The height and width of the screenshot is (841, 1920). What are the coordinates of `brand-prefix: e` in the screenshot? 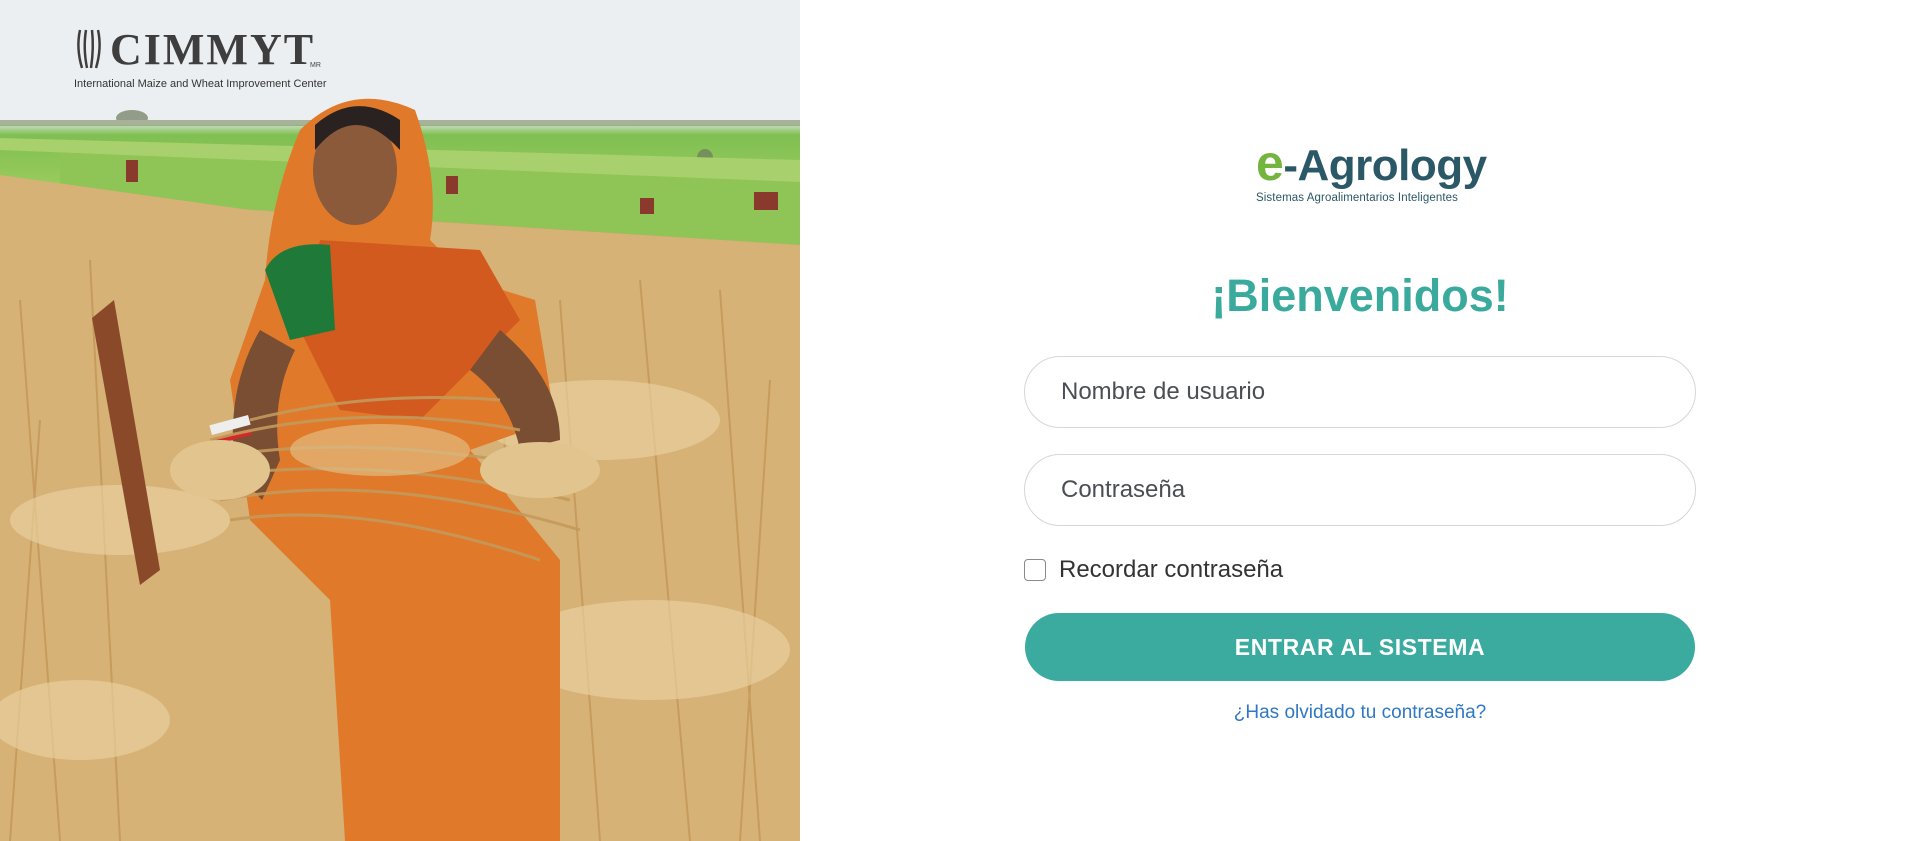 It's located at (1270, 163).